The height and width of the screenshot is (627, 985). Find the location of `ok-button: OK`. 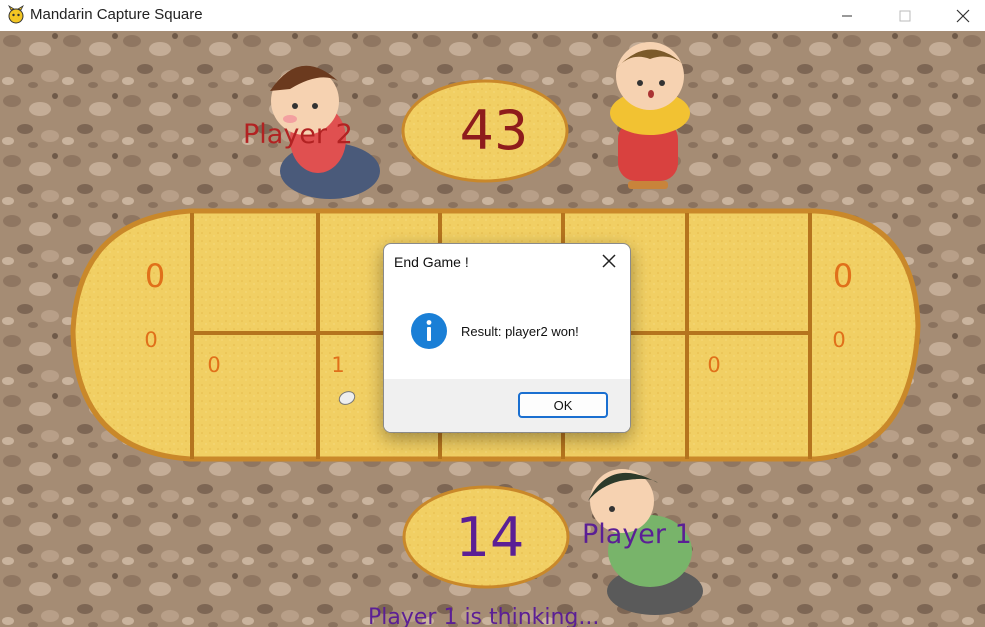

ok-button: OK is located at coordinates (563, 405).